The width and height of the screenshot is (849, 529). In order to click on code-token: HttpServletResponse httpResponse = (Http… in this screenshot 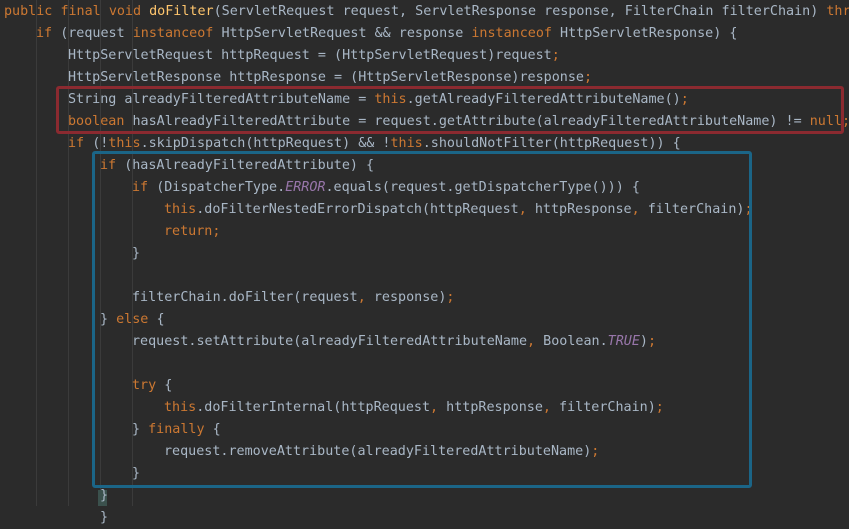, I will do `click(326, 77)`.